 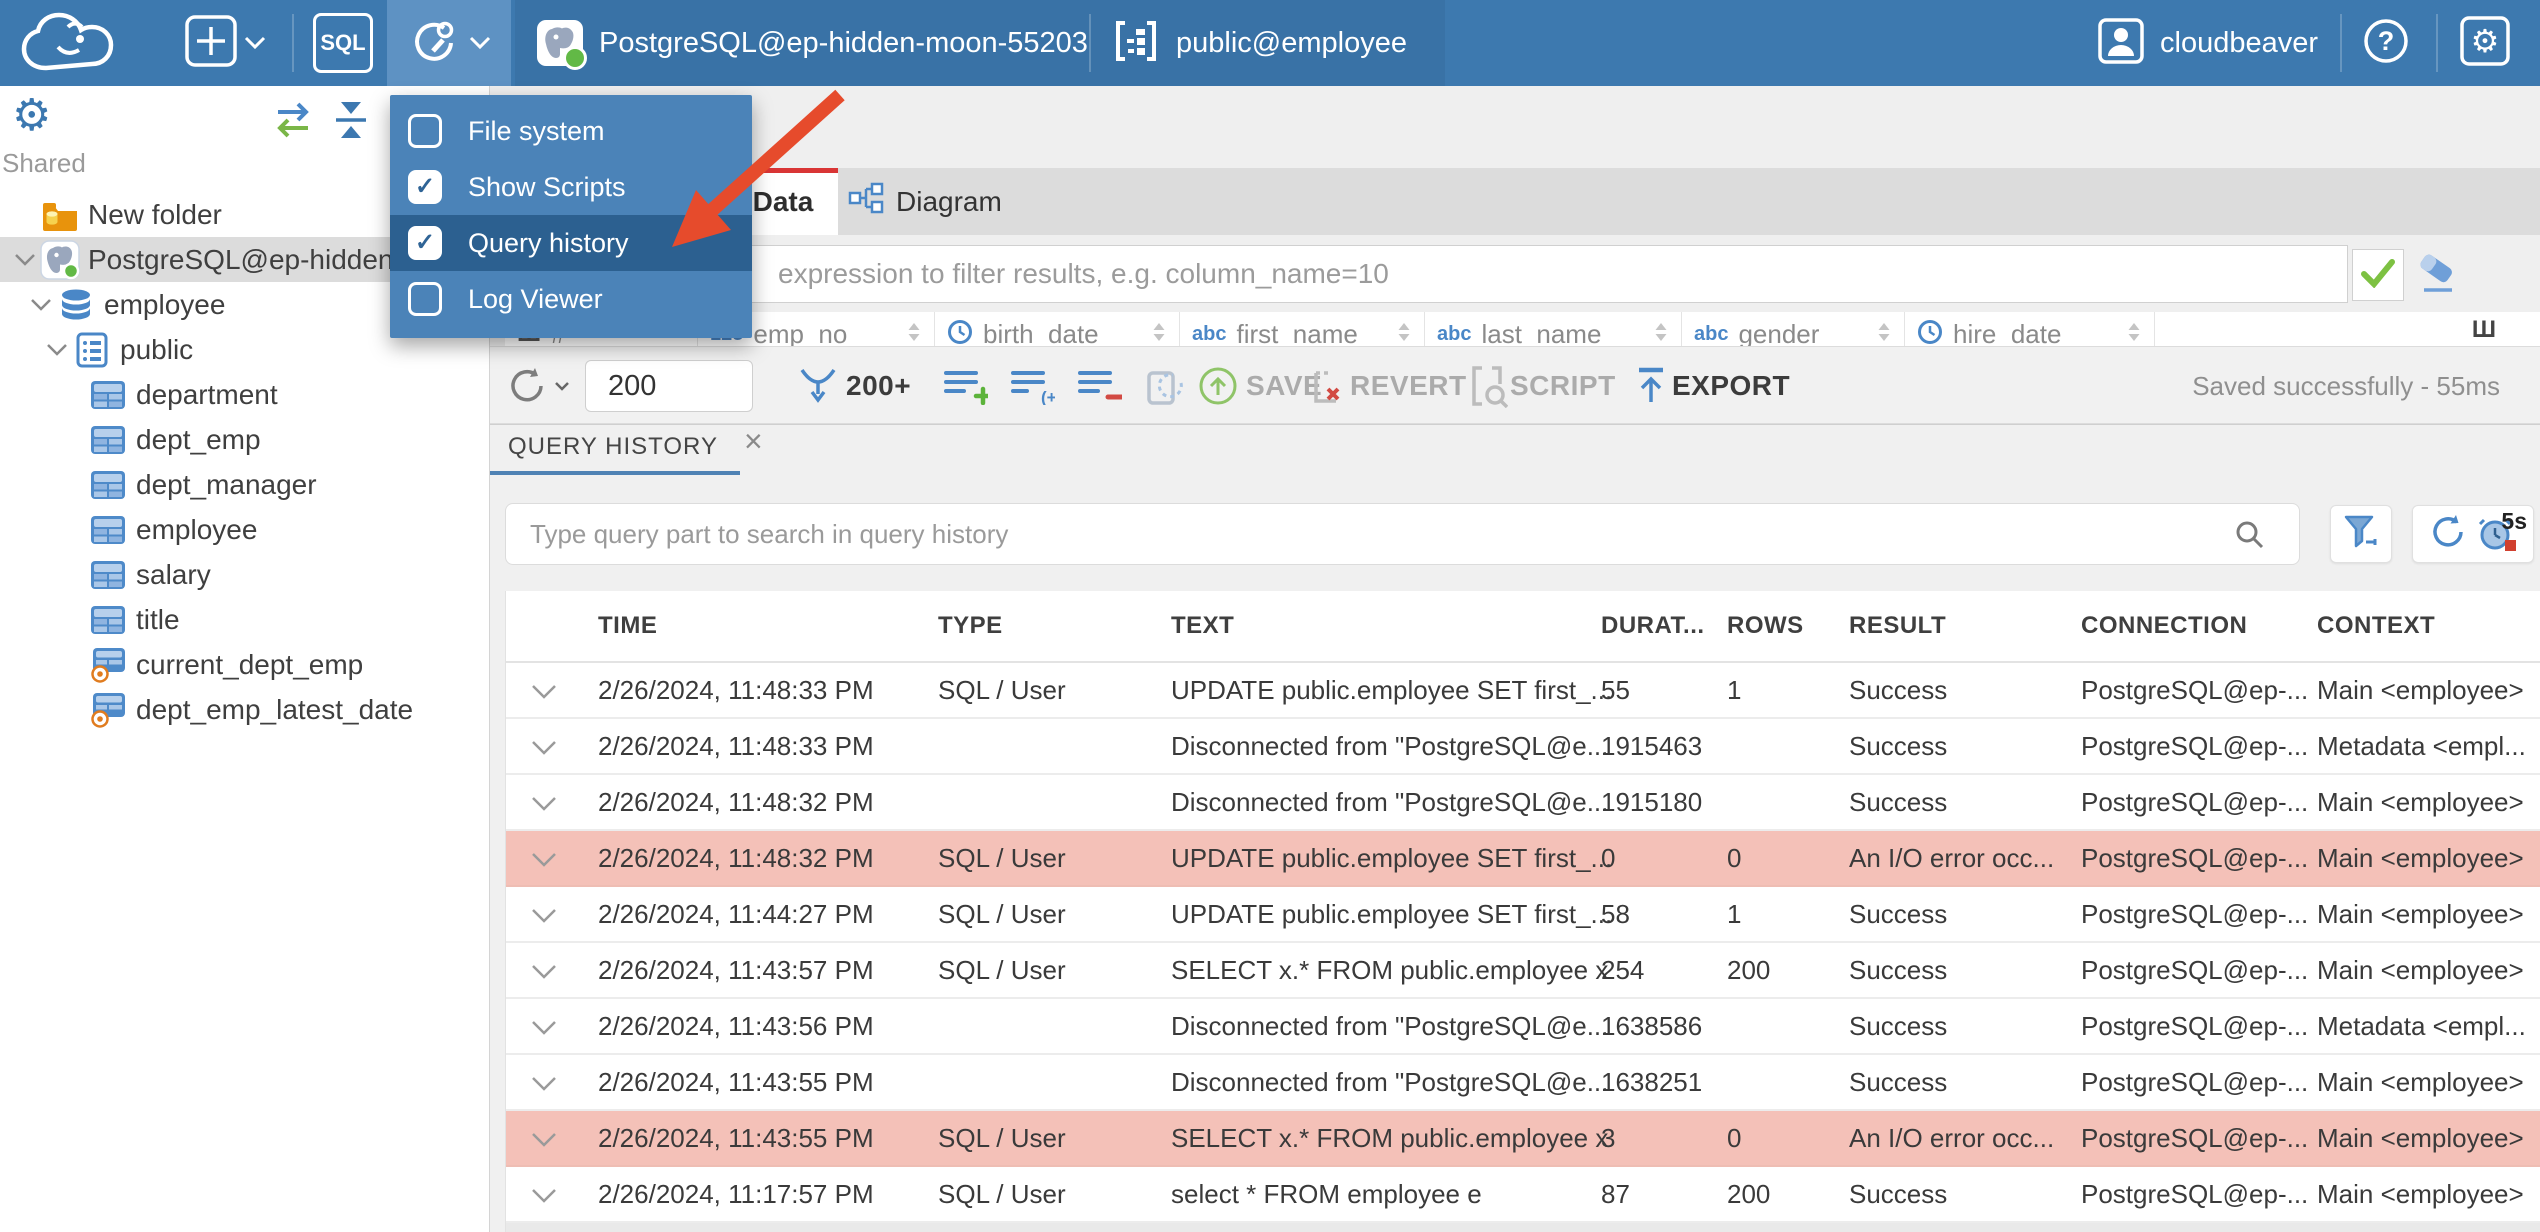 What do you see at coordinates (2164, 626) in the screenshot?
I see `history-column-connection: CONNECTION` at bounding box center [2164, 626].